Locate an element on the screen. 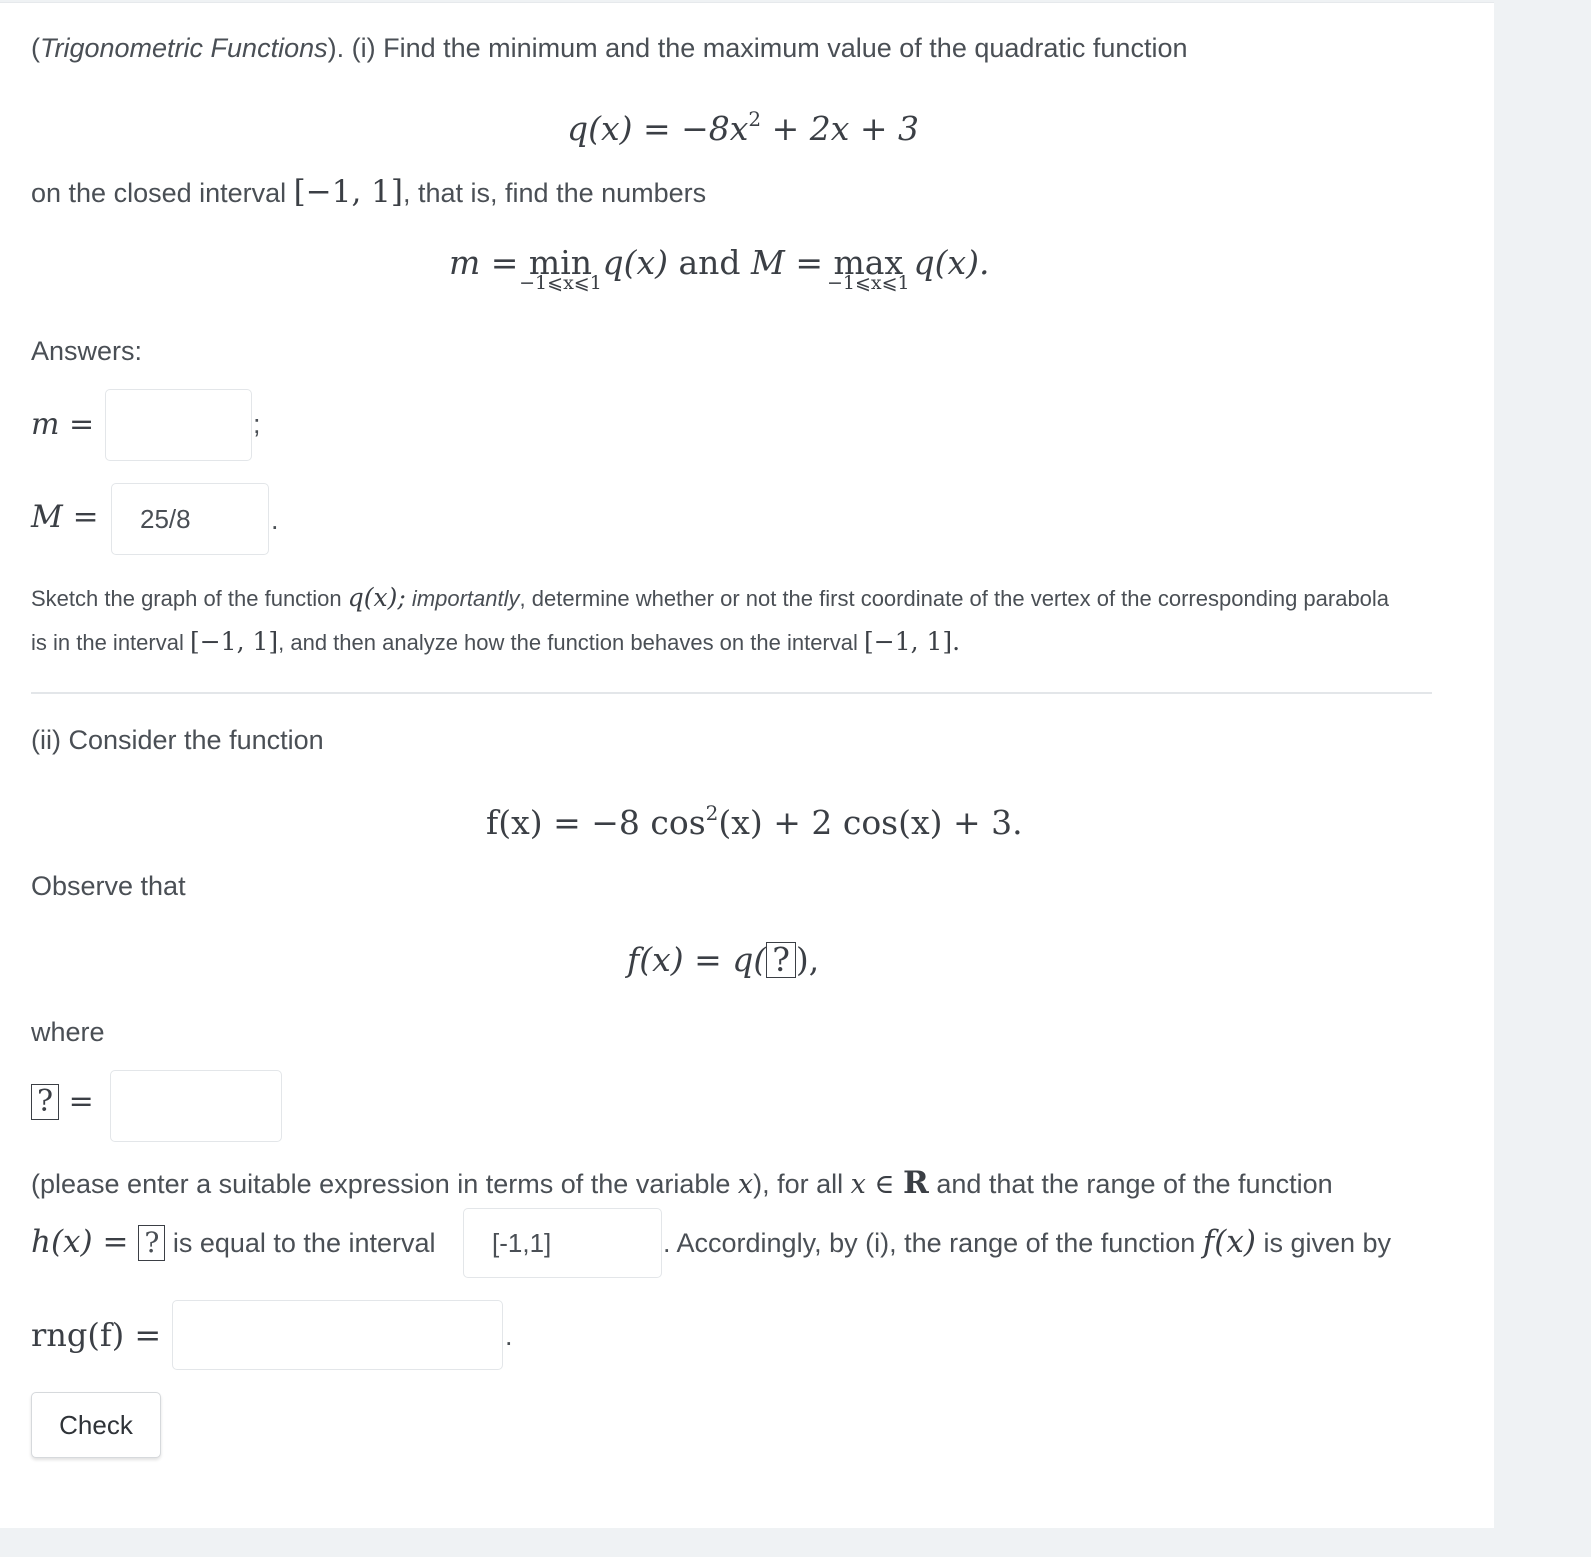  observe-label: Observe that is located at coordinates (108, 886).